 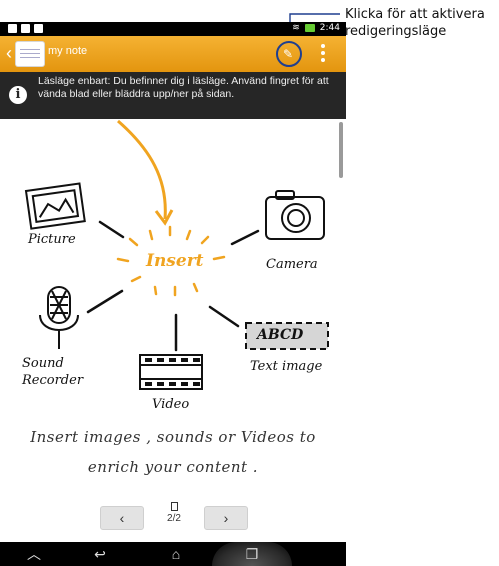 I want to click on action-bar: ‹ my note ✎, so click(x=173, y=54).